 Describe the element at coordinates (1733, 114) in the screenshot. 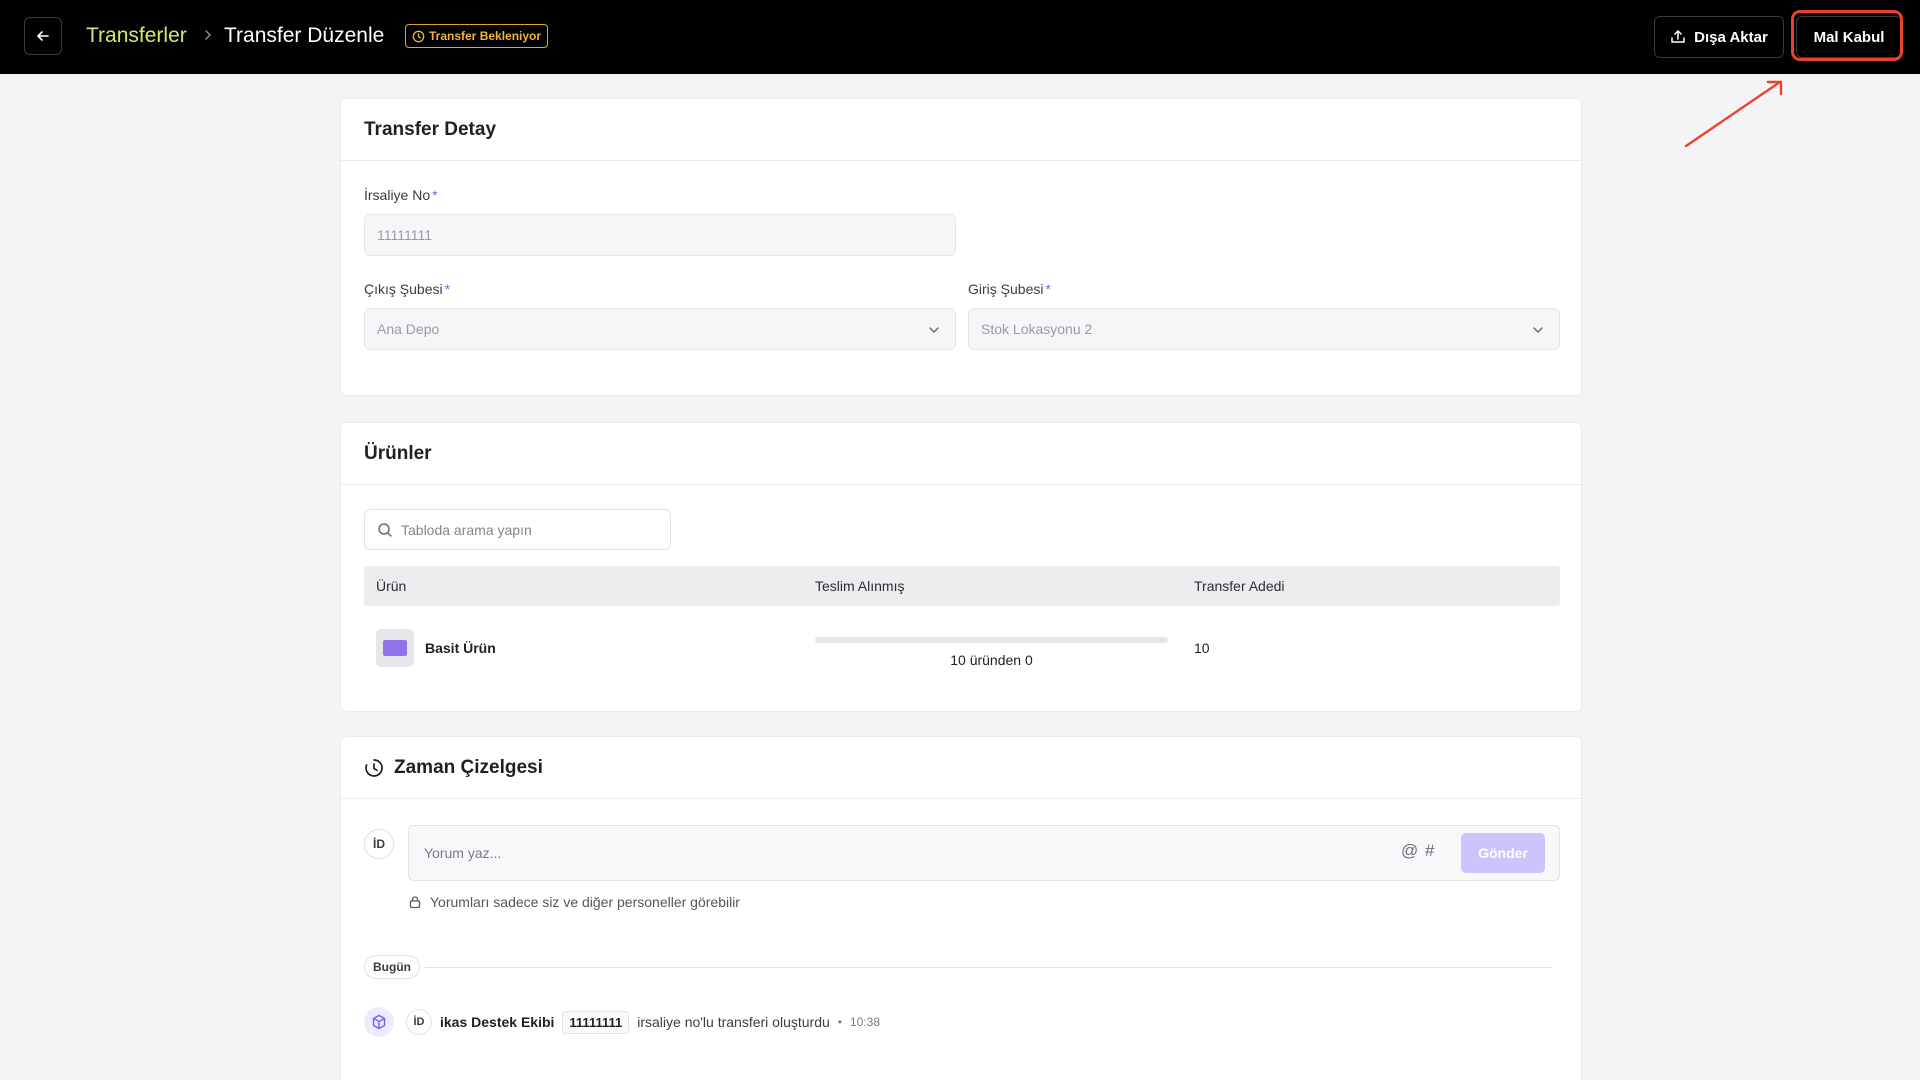

I see `annotation-arrow-icon` at that location.